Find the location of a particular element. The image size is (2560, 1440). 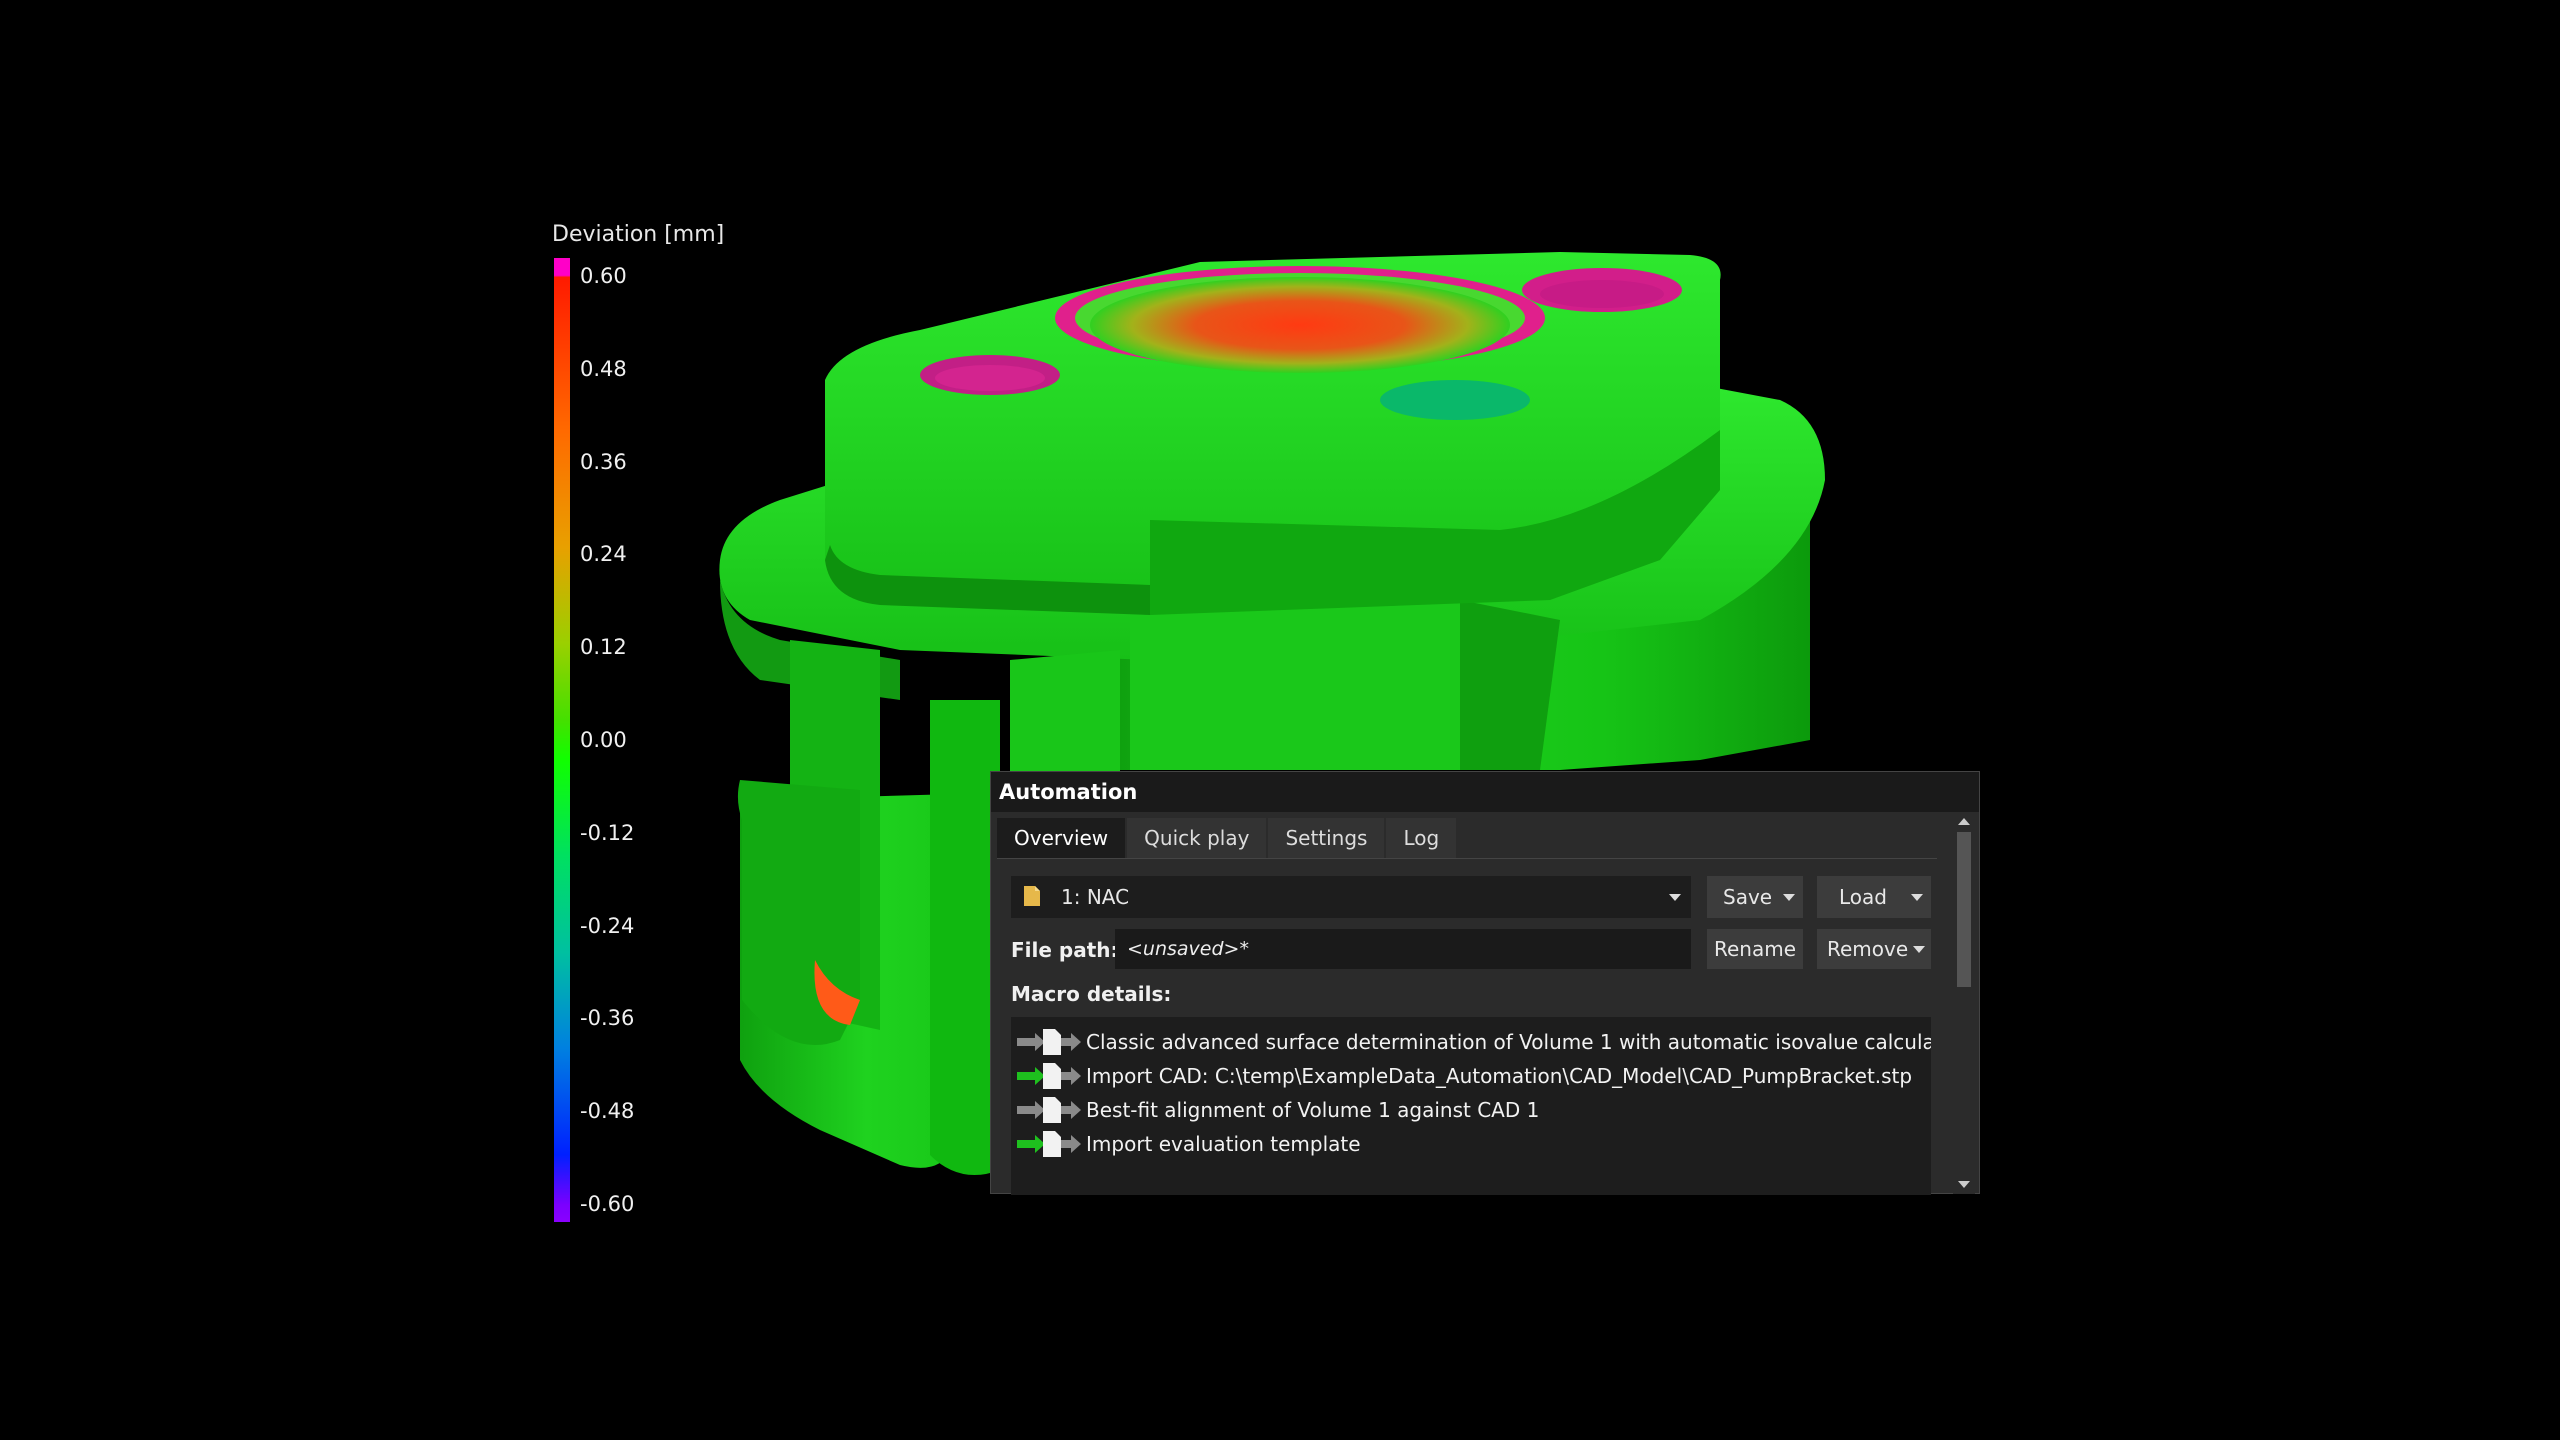

save-button-label: Save is located at coordinates (1748, 897).